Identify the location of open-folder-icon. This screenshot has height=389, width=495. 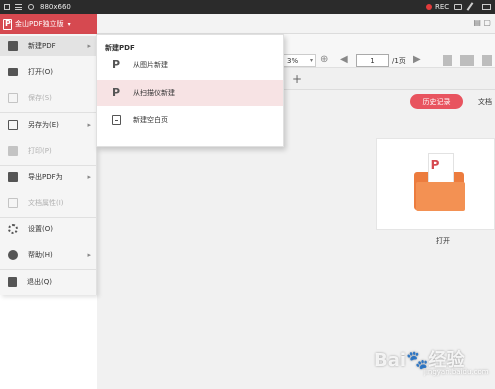
(13, 72).